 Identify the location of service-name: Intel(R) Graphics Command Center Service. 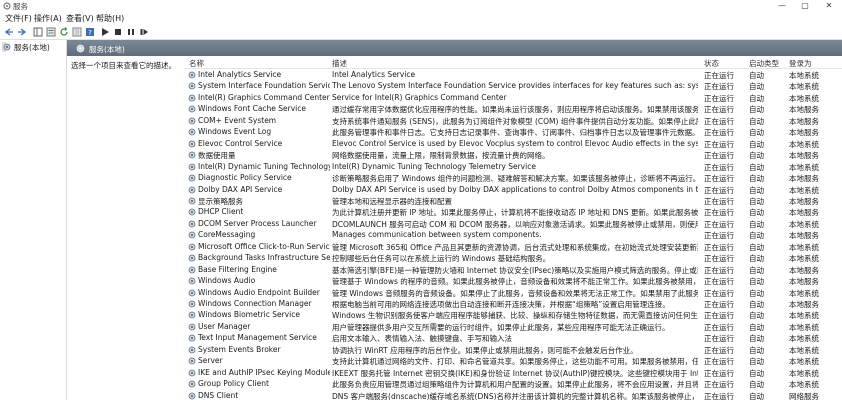
(264, 97).